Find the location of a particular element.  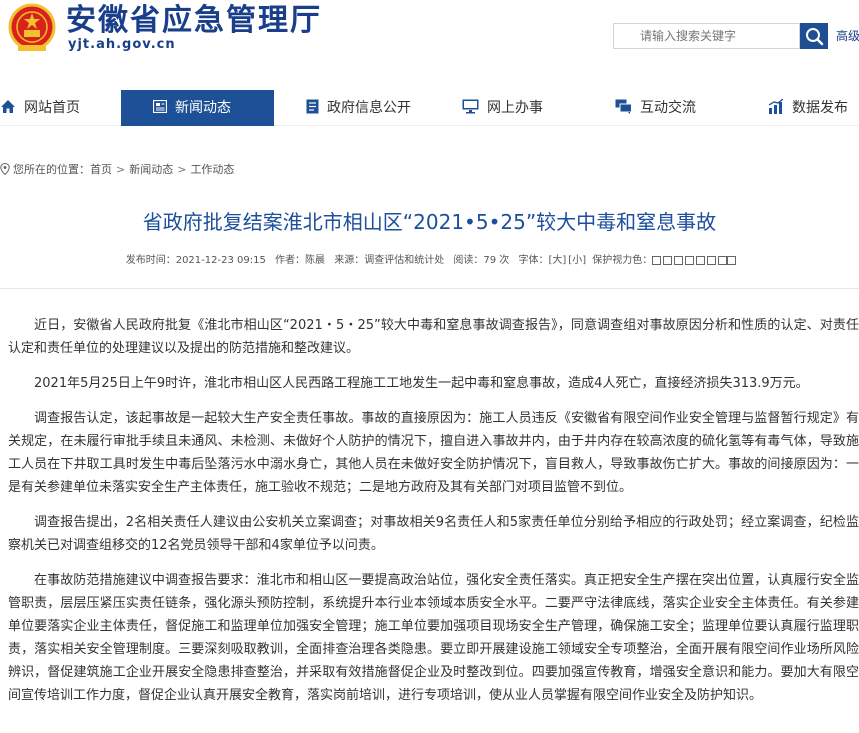

nav-item-online-services: 网上办事 is located at coordinates (527, 108).